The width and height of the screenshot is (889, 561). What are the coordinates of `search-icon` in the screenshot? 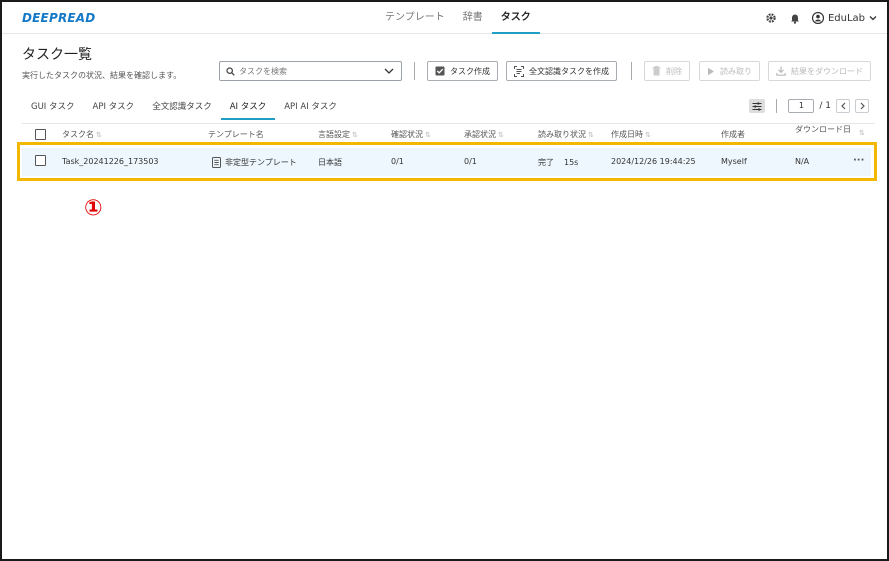 It's located at (230, 71).